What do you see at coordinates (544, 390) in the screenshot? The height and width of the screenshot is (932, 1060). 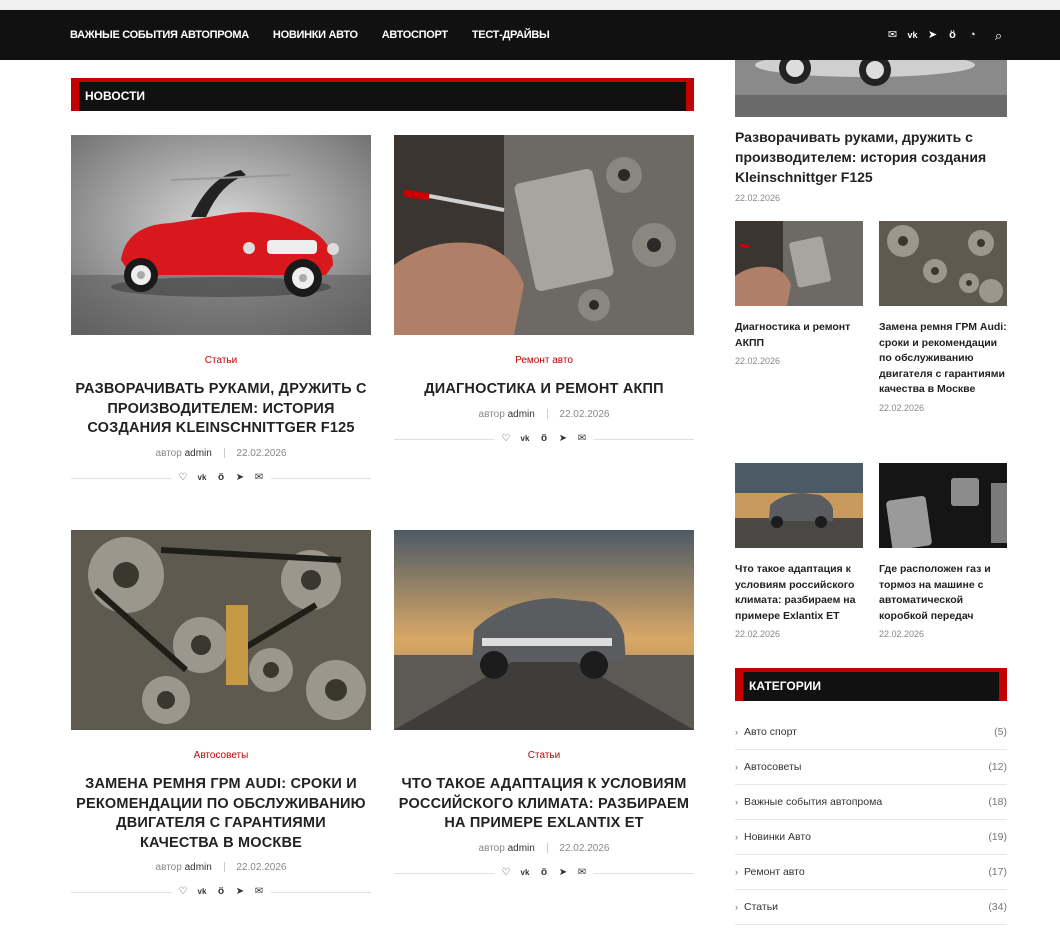 I see `post-title: ДИАГНОСТИКА И РЕМОНТ АКПП` at bounding box center [544, 390].